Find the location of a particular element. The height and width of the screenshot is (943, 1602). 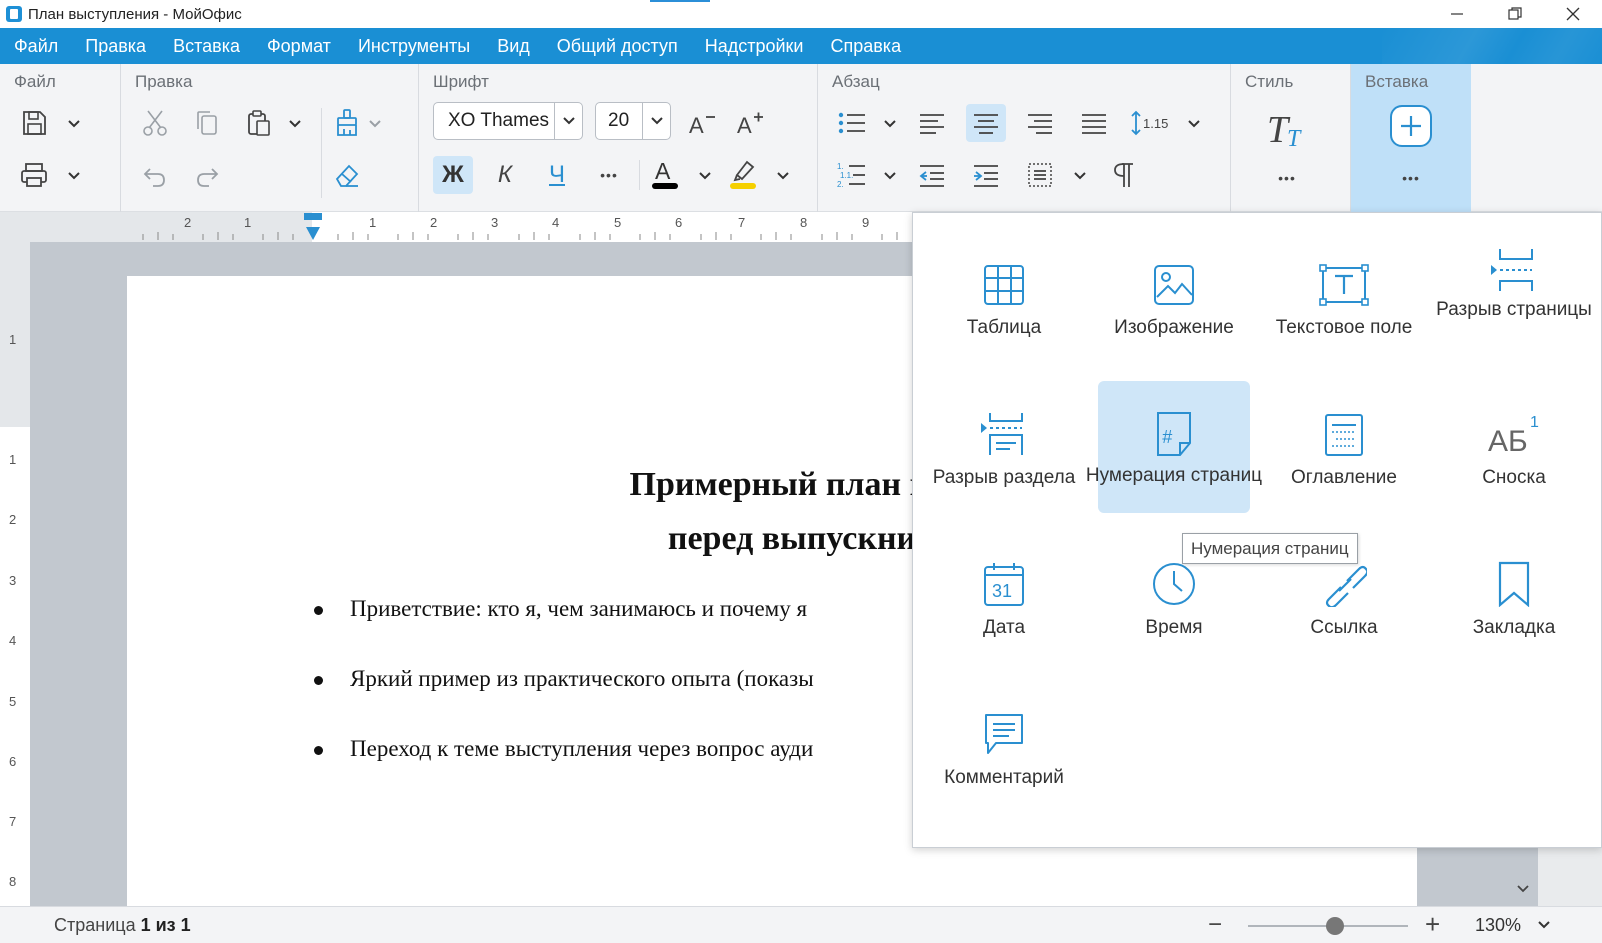

align-center-button is located at coordinates (986, 123).